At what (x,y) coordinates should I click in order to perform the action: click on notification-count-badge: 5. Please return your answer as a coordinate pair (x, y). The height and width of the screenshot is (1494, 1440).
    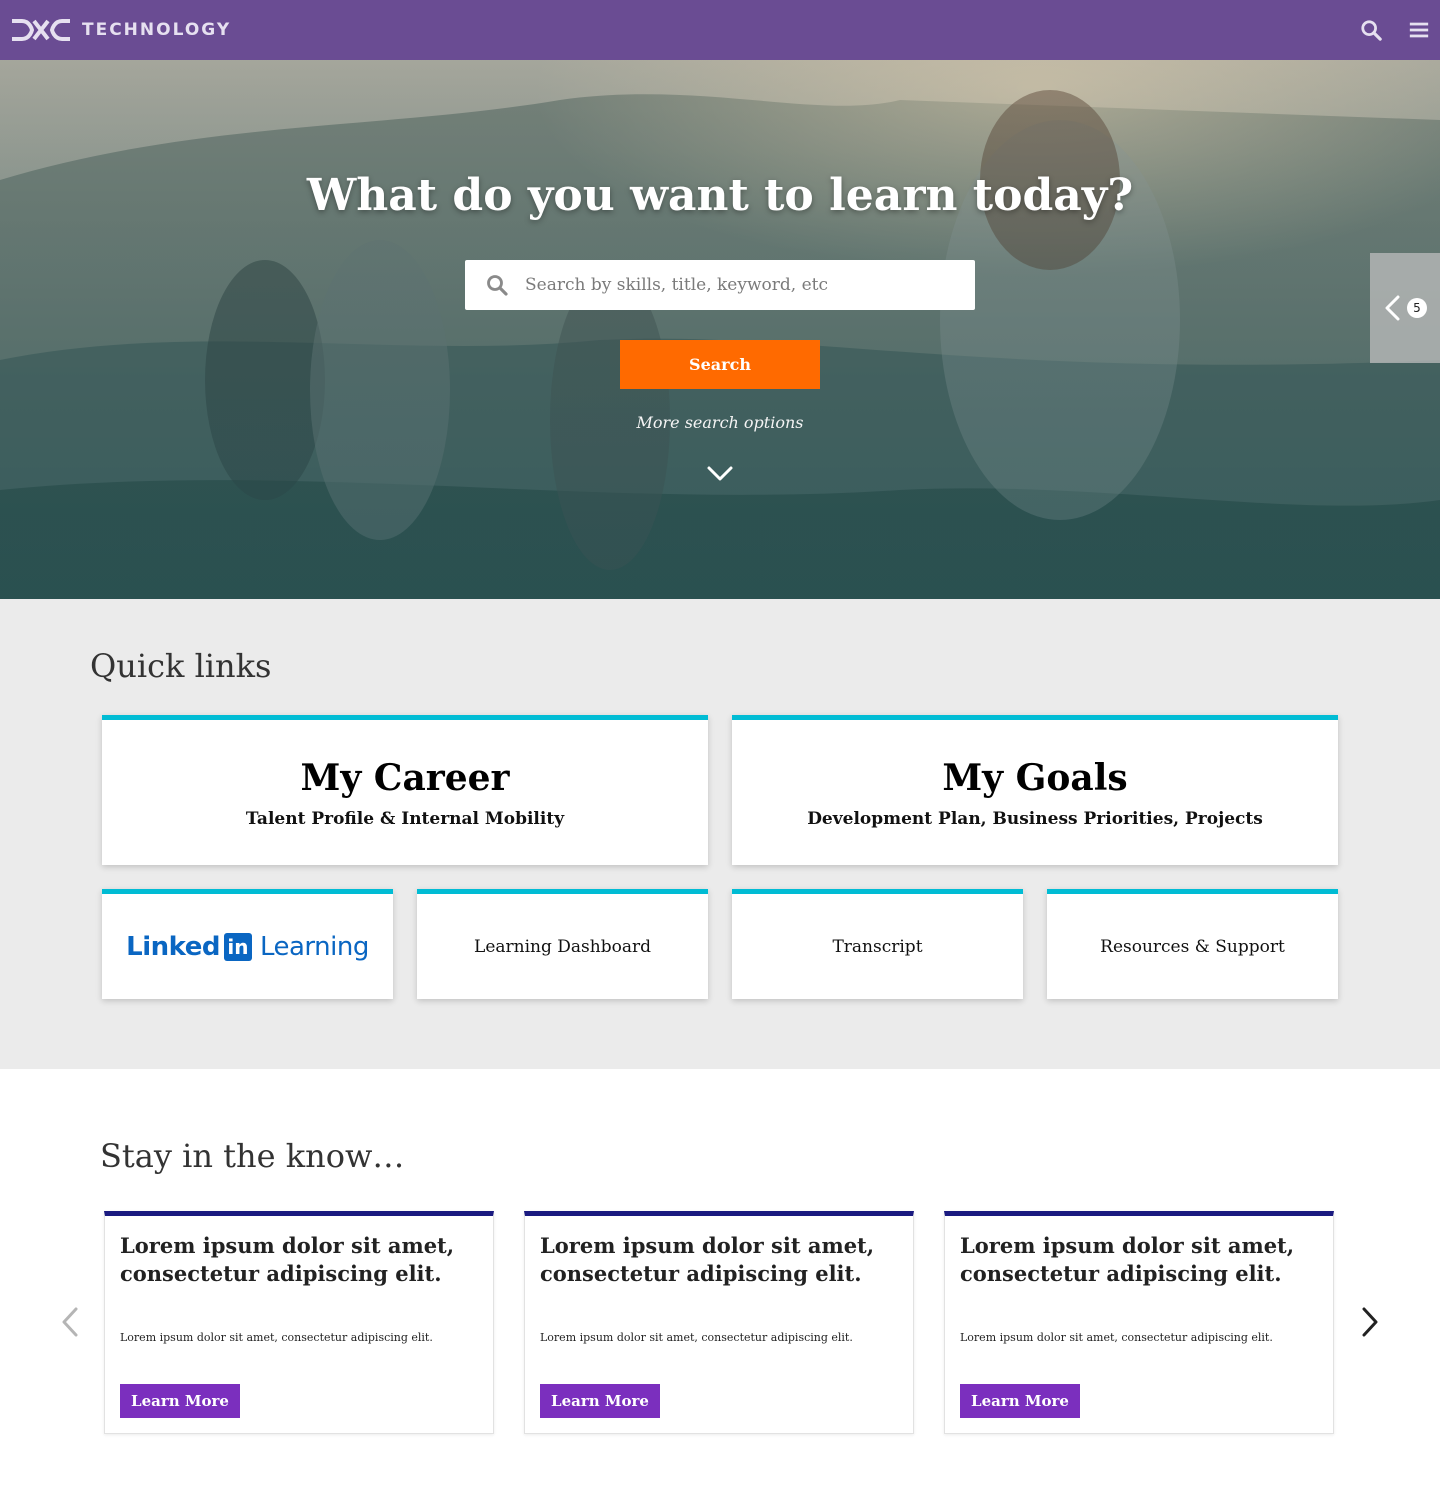
    Looking at the image, I should click on (1417, 308).